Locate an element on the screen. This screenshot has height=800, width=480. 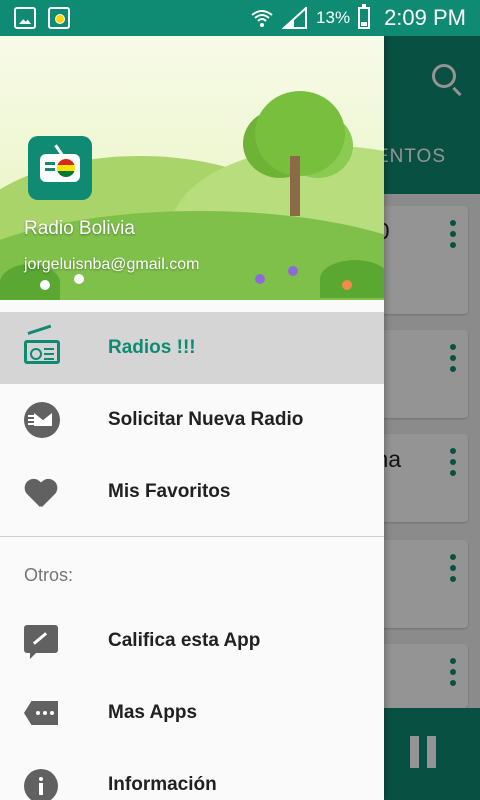
menu-item-solicitar: Solicitar Nueva Radio is located at coordinates (192, 420).